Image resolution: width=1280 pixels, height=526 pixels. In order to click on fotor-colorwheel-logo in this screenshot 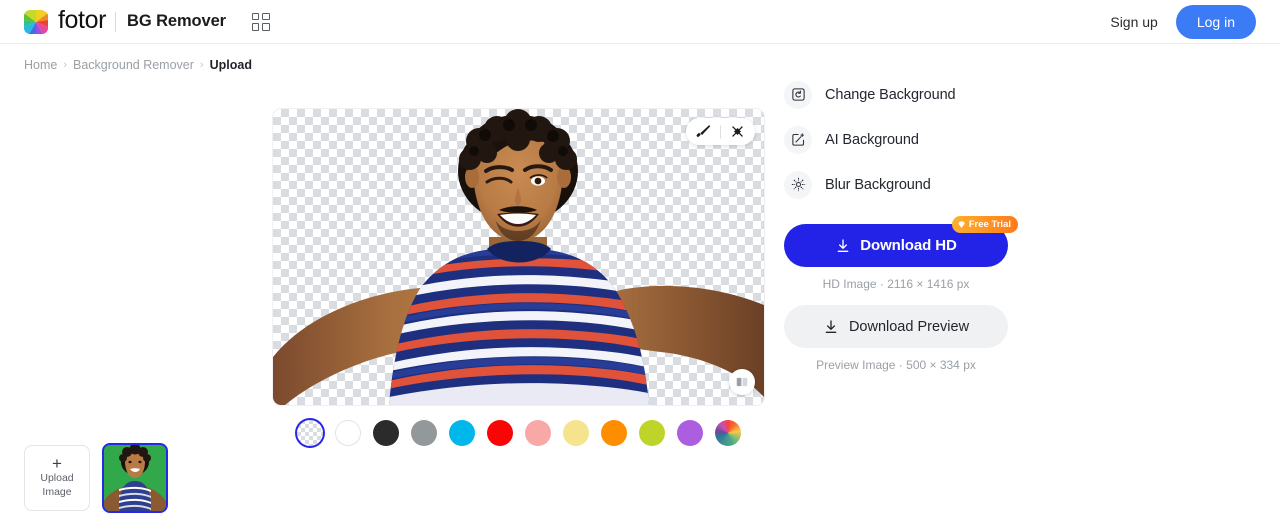, I will do `click(36, 21)`.